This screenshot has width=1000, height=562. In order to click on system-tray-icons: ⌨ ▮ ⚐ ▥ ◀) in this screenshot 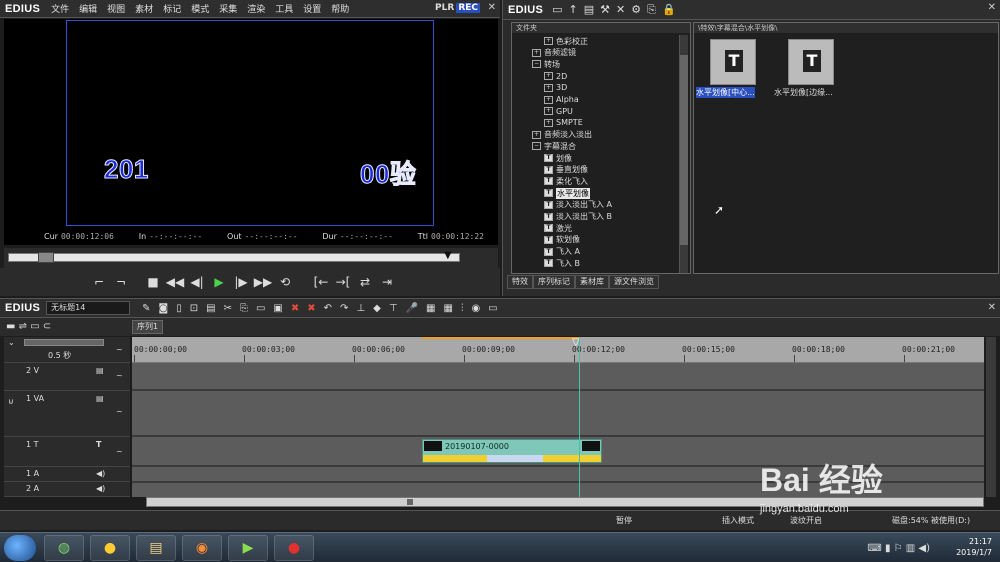, I will do `click(898, 548)`.